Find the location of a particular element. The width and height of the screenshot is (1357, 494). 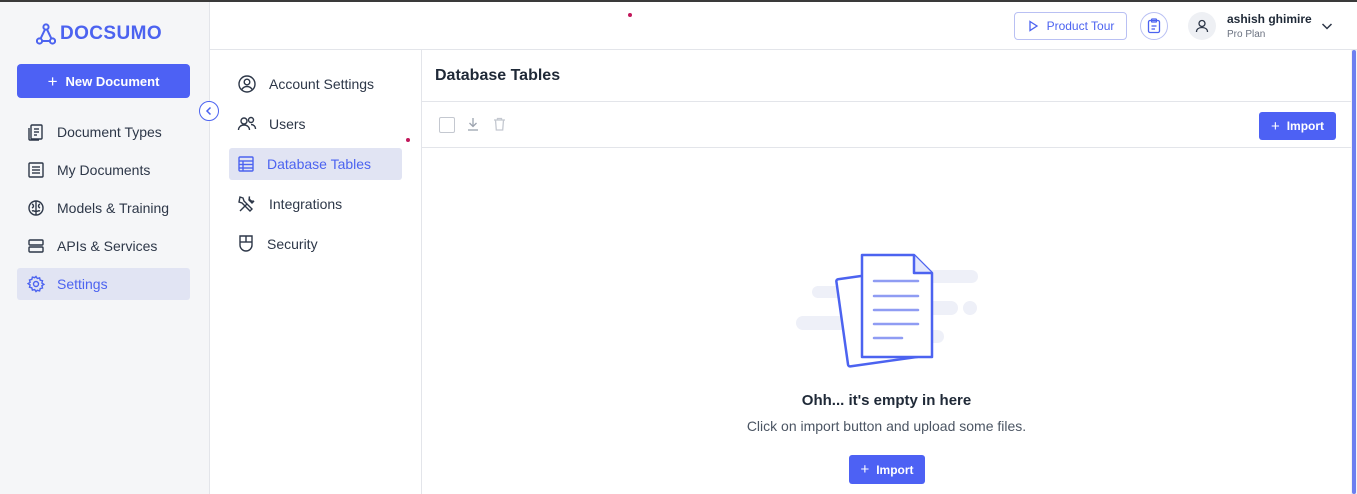

page-title: Database Tables is located at coordinates (498, 75).